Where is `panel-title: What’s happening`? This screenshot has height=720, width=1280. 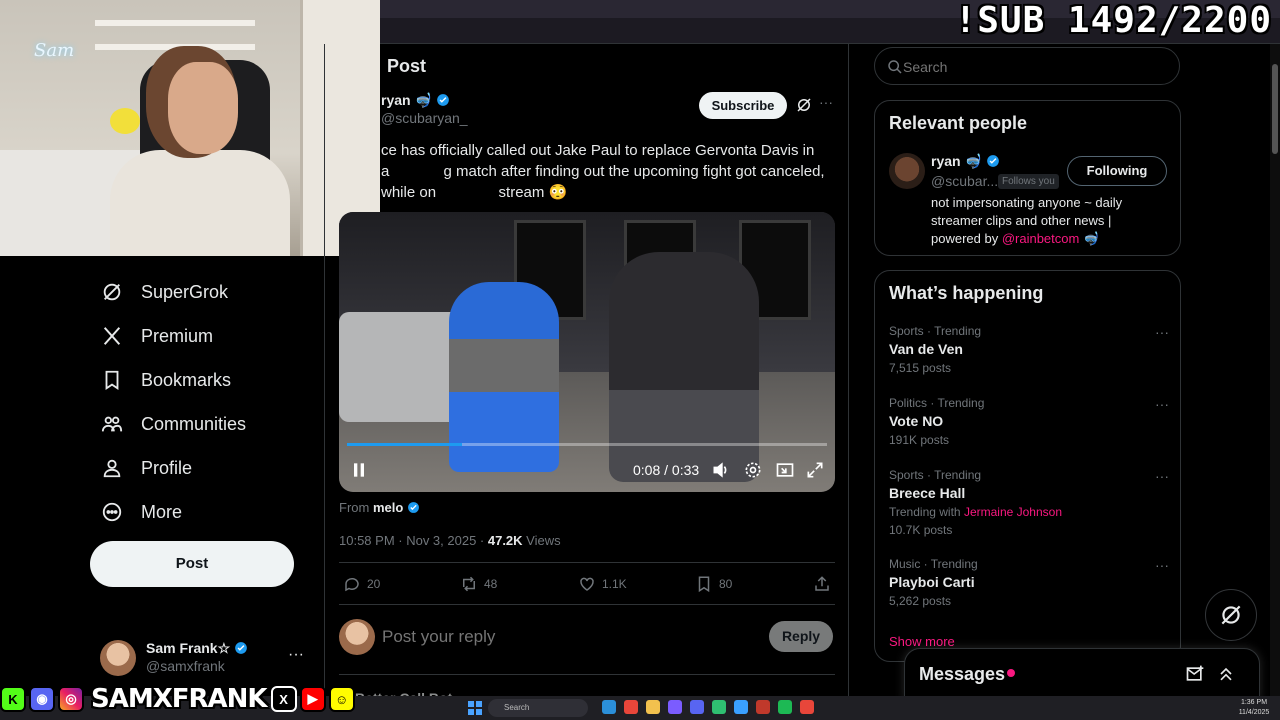 panel-title: What’s happening is located at coordinates (966, 293).